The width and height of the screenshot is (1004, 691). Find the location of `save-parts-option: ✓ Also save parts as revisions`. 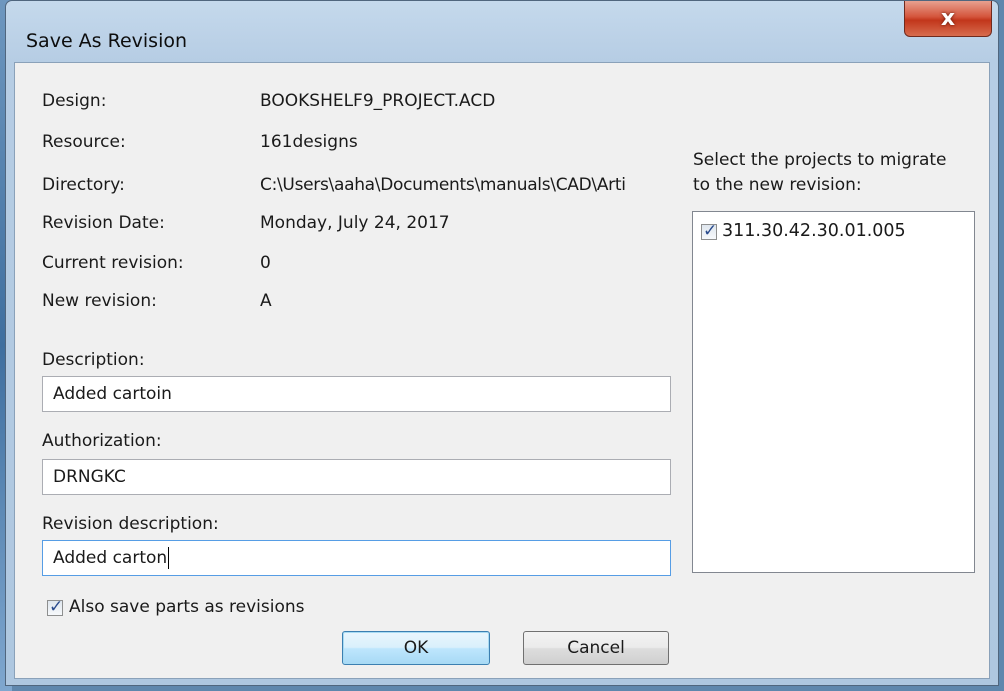

save-parts-option: ✓ Also save parts as revisions is located at coordinates (202, 608).